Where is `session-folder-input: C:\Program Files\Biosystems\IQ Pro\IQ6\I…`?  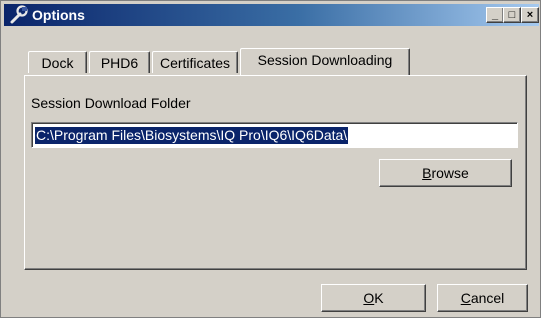
session-folder-input: C:\Program Files\Biosystems\IQ Pro\IQ6\I… is located at coordinates (274, 135).